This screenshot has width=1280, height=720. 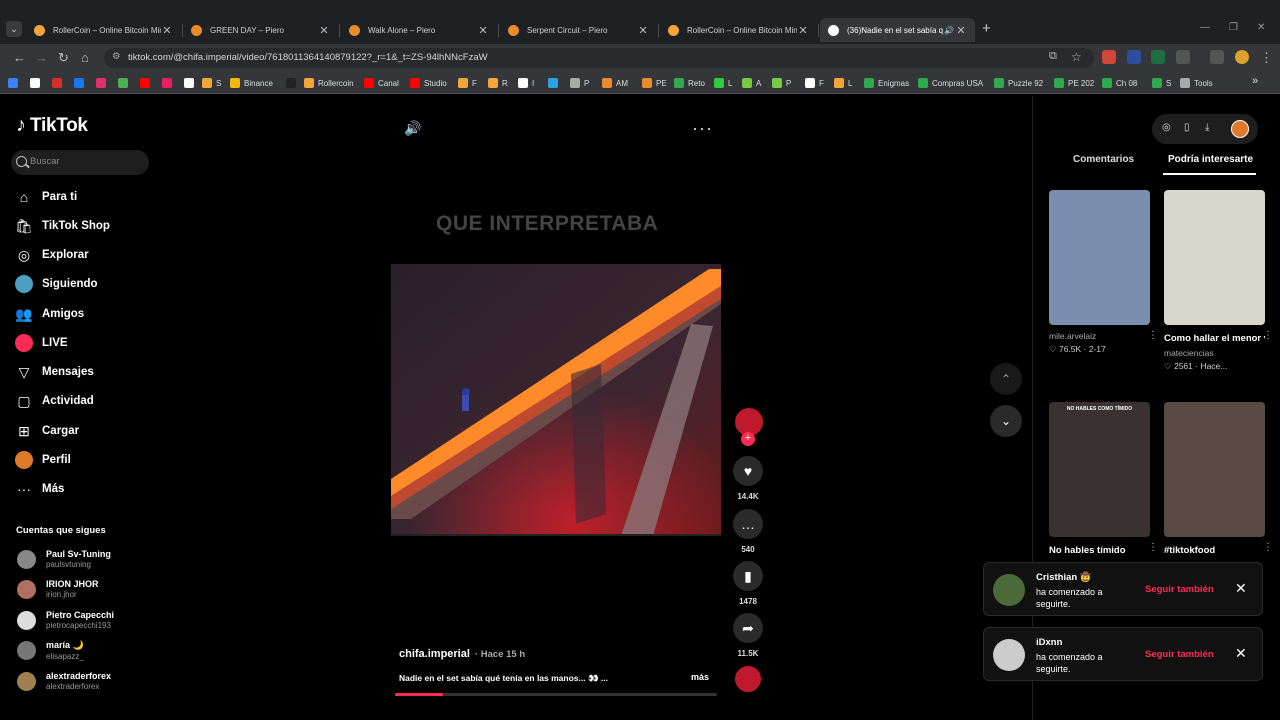 I want to click on share-action: ➦ 11.5K, so click(x=748, y=635).